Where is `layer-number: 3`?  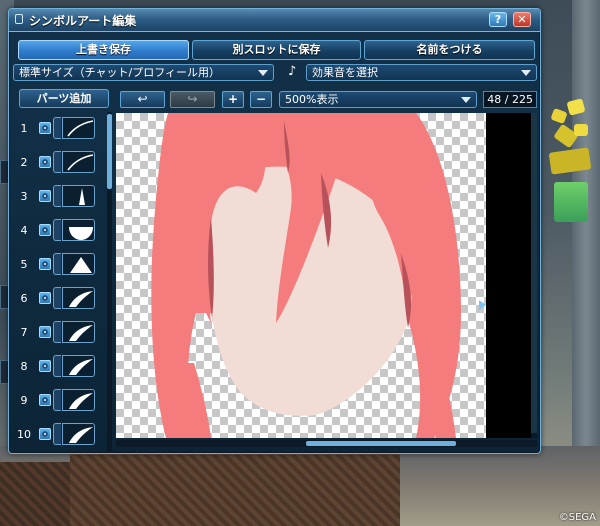
layer-number: 3 is located at coordinates (24, 196).